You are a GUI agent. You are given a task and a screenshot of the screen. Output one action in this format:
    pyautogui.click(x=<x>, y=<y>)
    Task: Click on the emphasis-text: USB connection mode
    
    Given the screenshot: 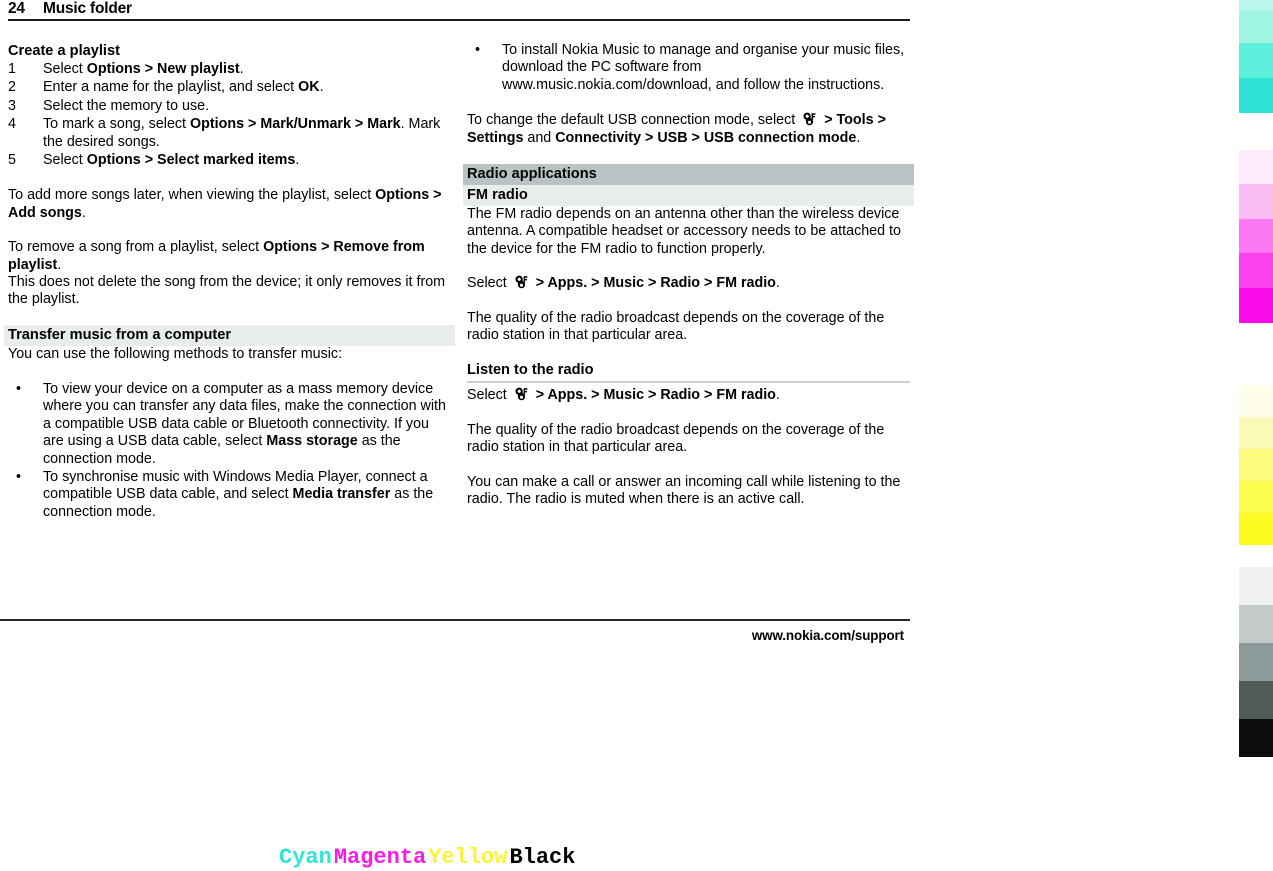 What is the action you would take?
    pyautogui.click(x=780, y=137)
    